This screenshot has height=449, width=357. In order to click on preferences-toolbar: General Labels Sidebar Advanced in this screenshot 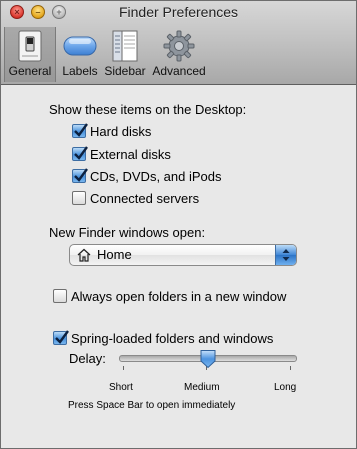, I will do `click(178, 55)`.